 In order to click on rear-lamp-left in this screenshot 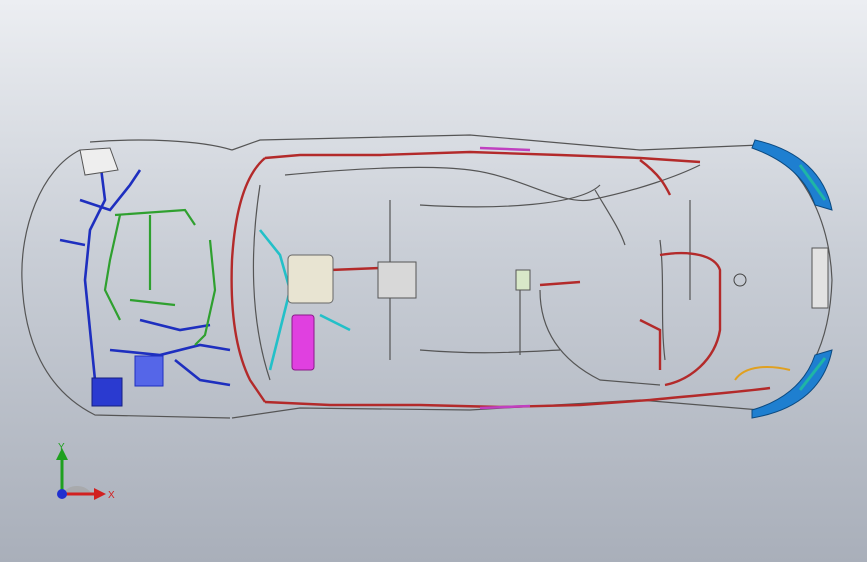, I will do `click(792, 175)`.